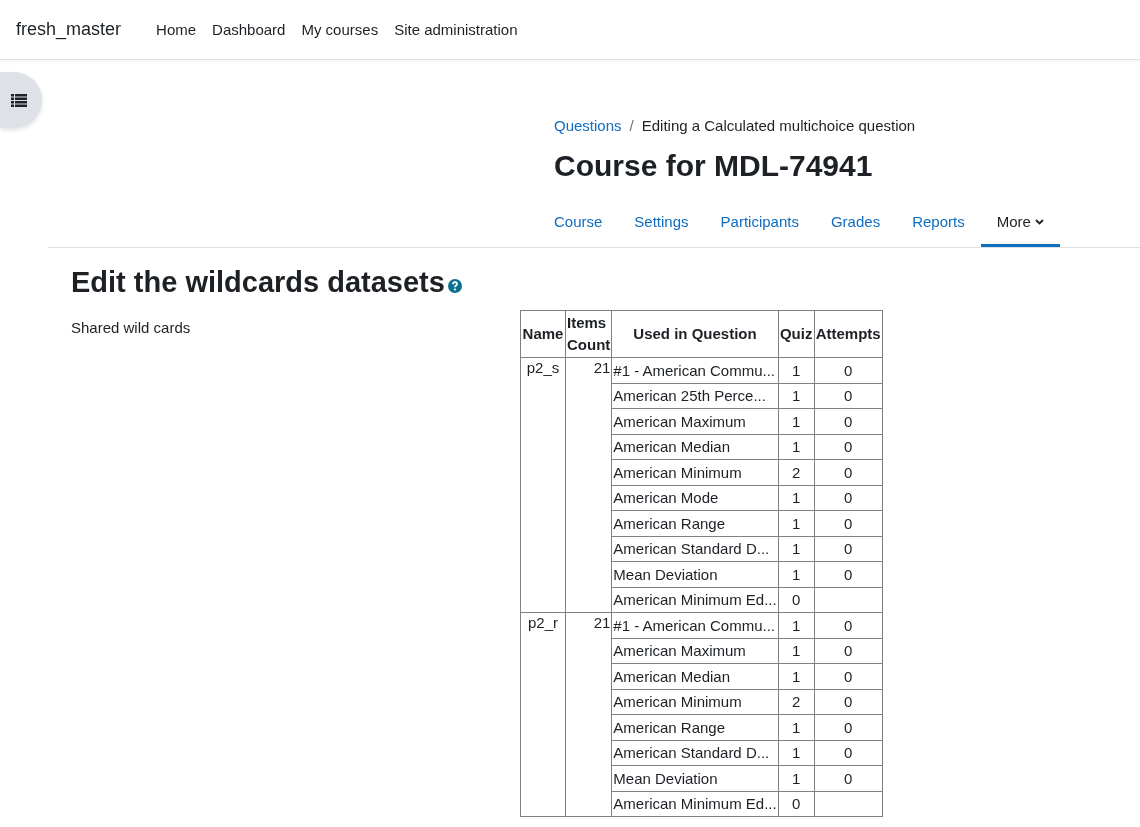 The height and width of the screenshot is (827, 1140). Describe the element at coordinates (1039, 221) in the screenshot. I see `caret-icon` at that location.